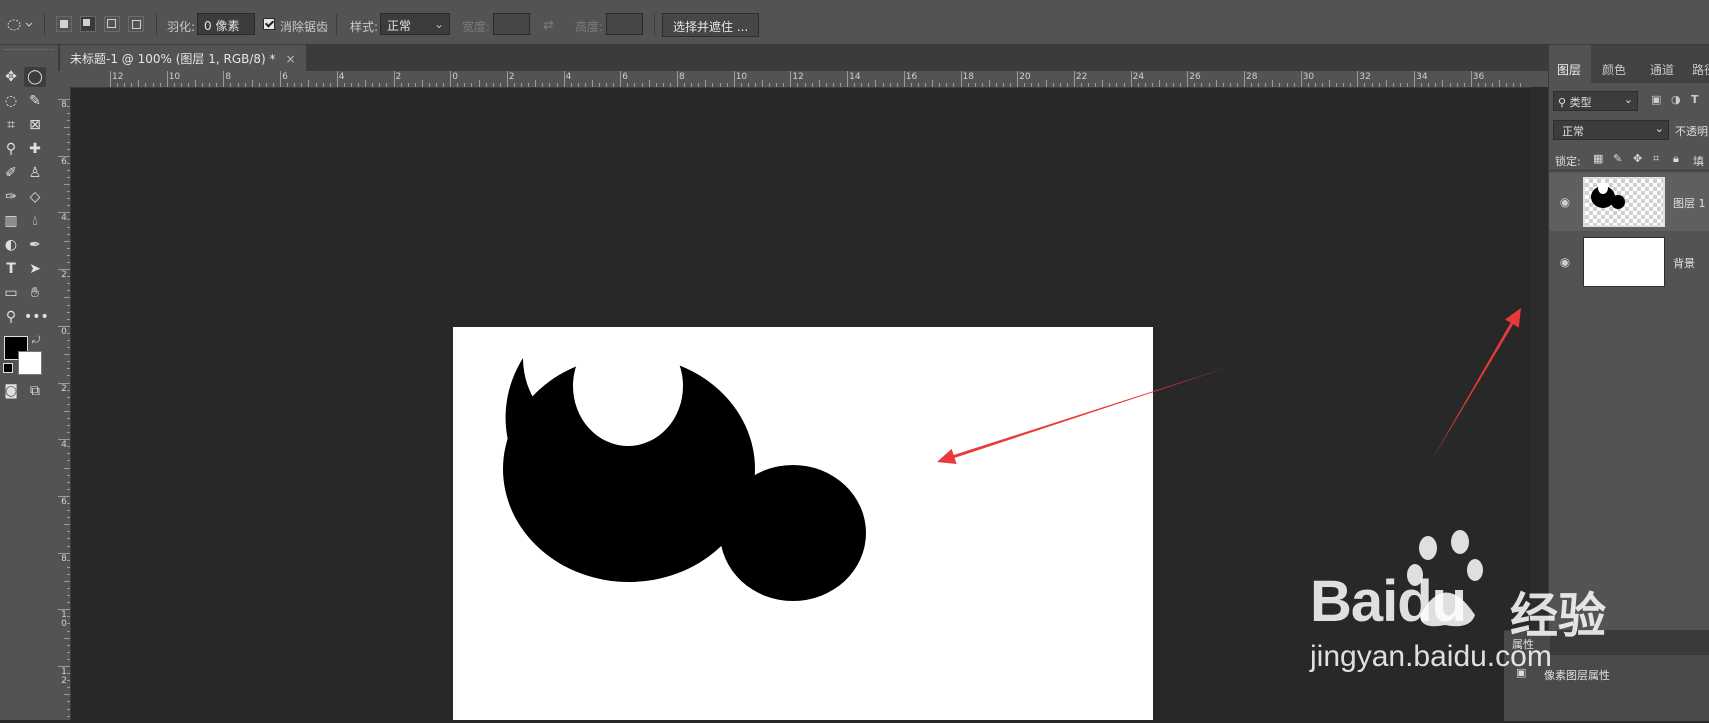  I want to click on default-colors-icon, so click(8, 368).